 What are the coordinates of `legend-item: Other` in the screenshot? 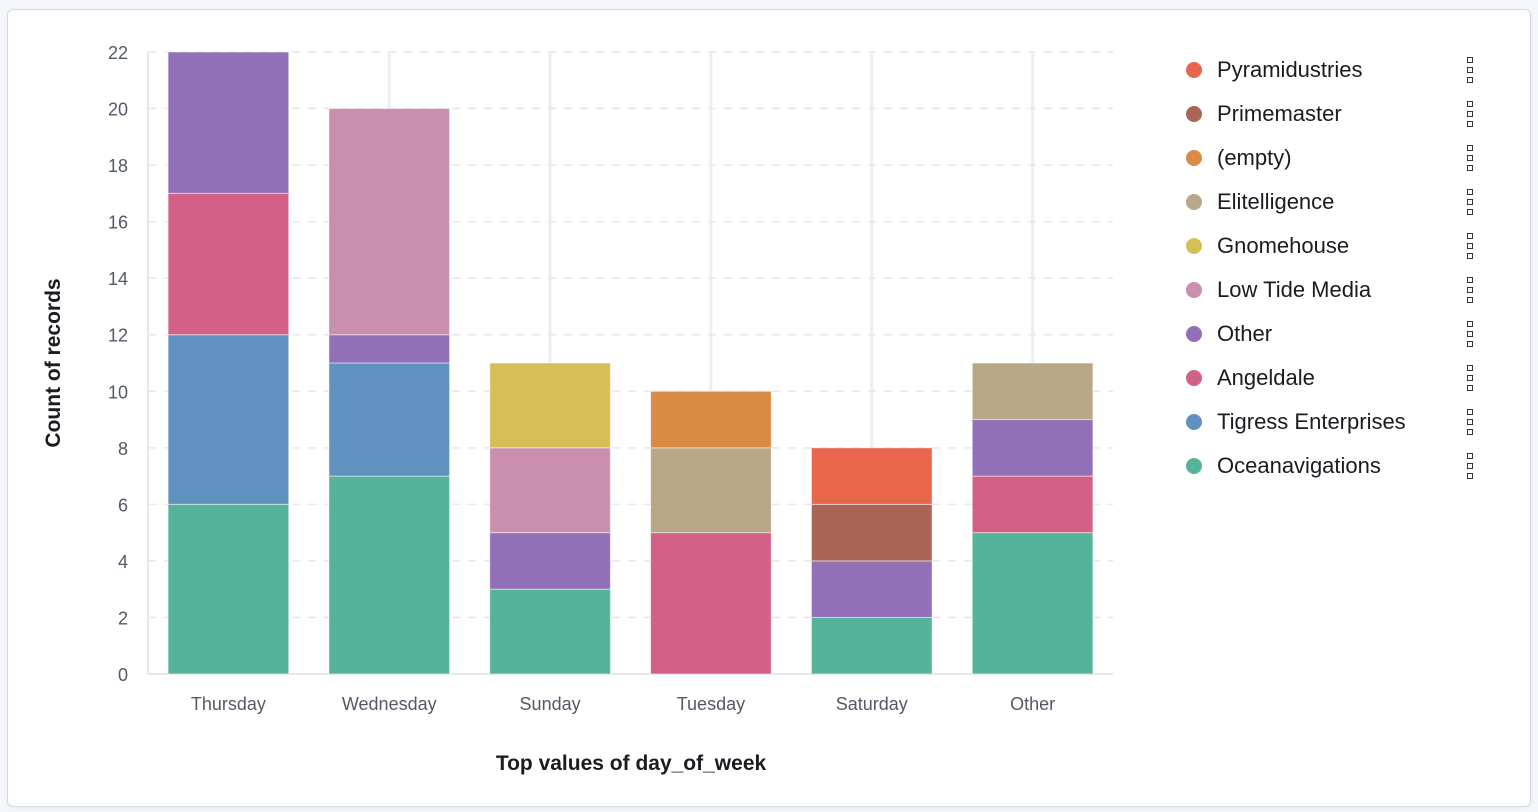 It's located at (1340, 334).